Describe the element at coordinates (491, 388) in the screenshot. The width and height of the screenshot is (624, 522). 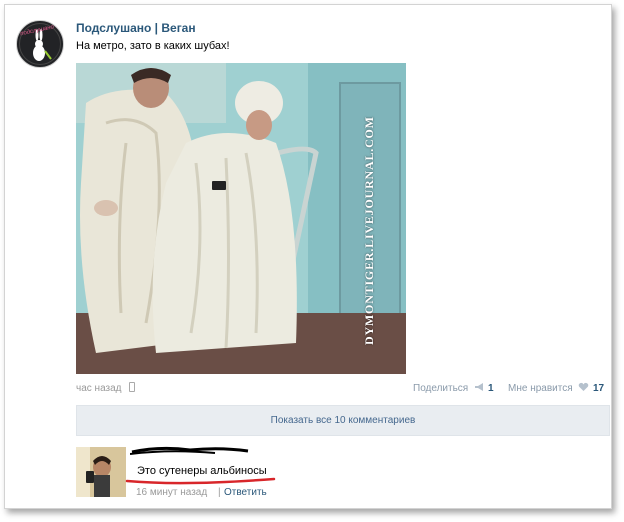
I see `share-count: 1` at that location.